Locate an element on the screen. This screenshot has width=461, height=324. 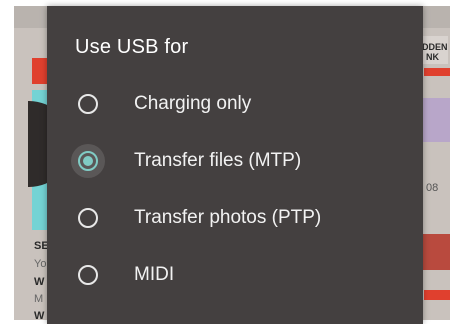
option-charging-only: Charging only is located at coordinates (235, 106).